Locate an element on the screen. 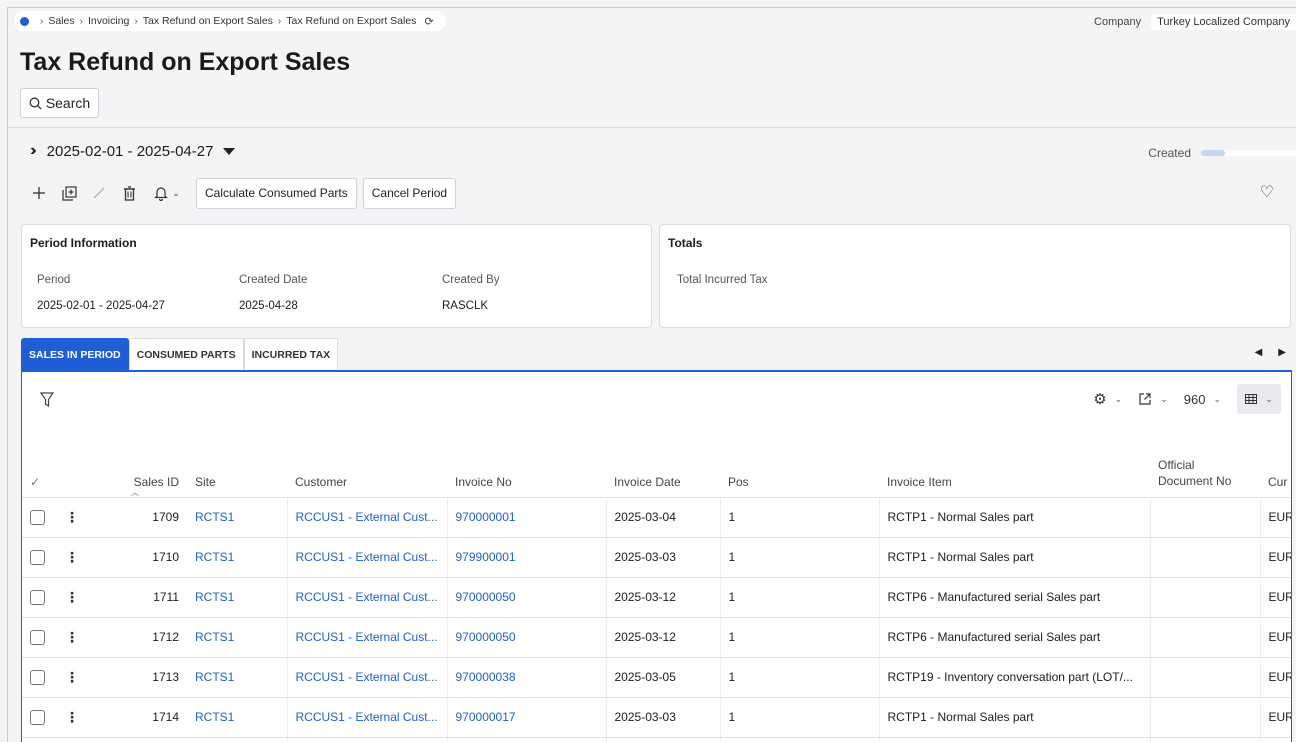 The width and height of the screenshot is (1296, 742). filter-icon is located at coordinates (47, 402).